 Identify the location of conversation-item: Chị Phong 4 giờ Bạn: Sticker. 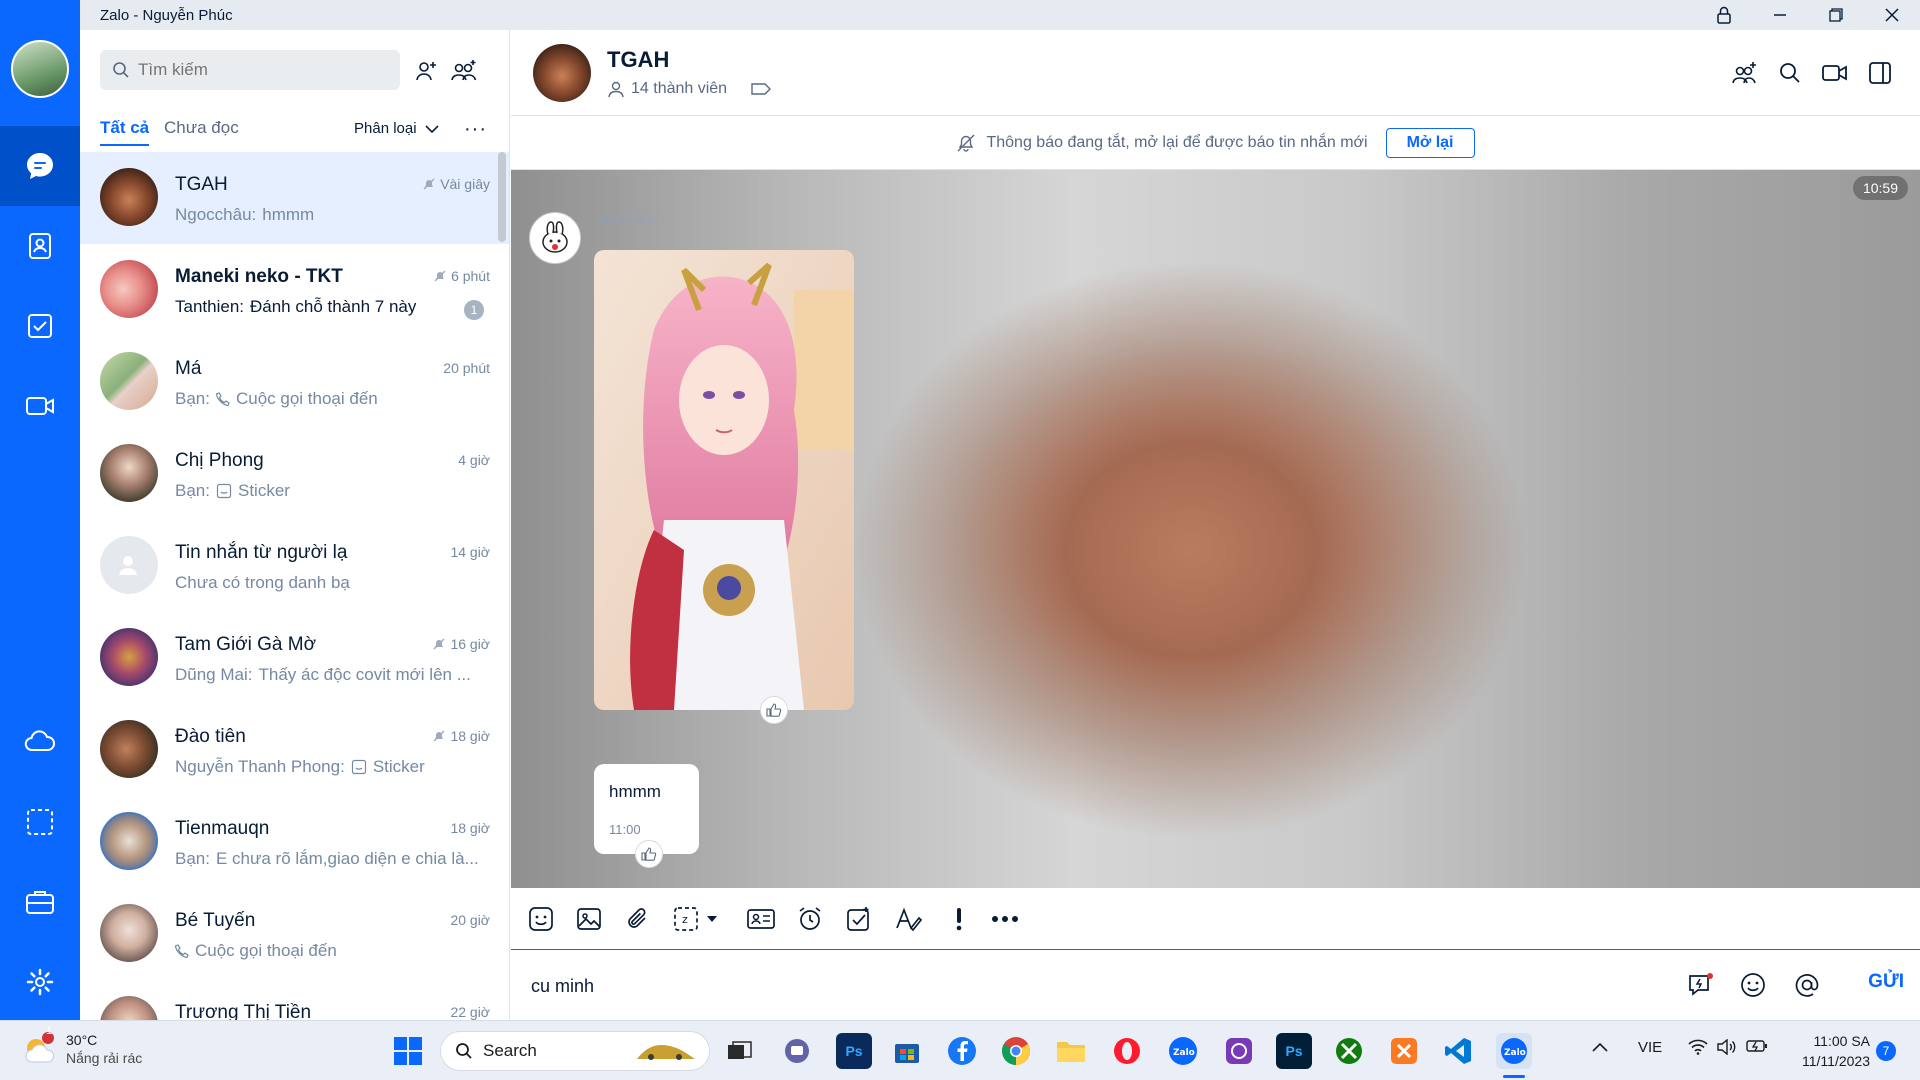
(294, 474).